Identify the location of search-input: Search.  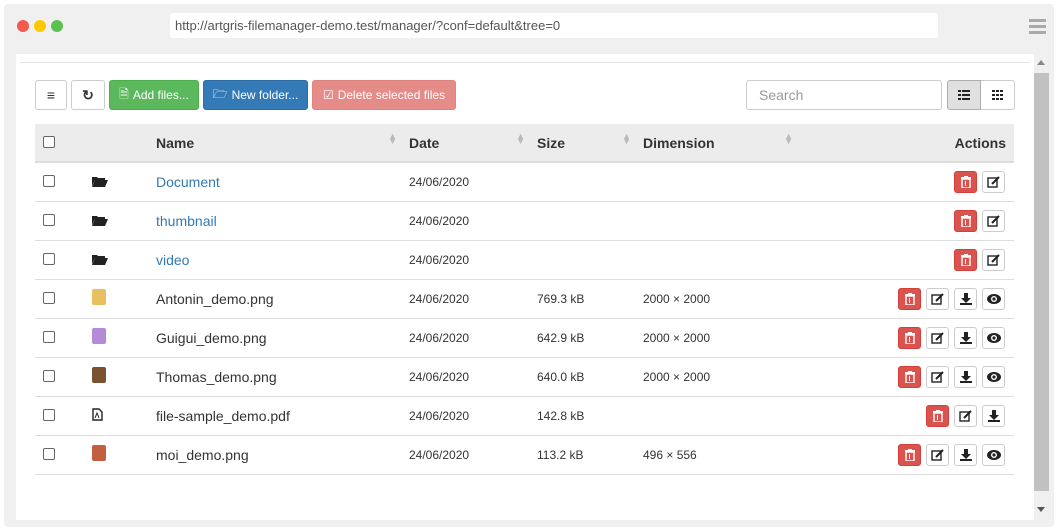
(844, 95).